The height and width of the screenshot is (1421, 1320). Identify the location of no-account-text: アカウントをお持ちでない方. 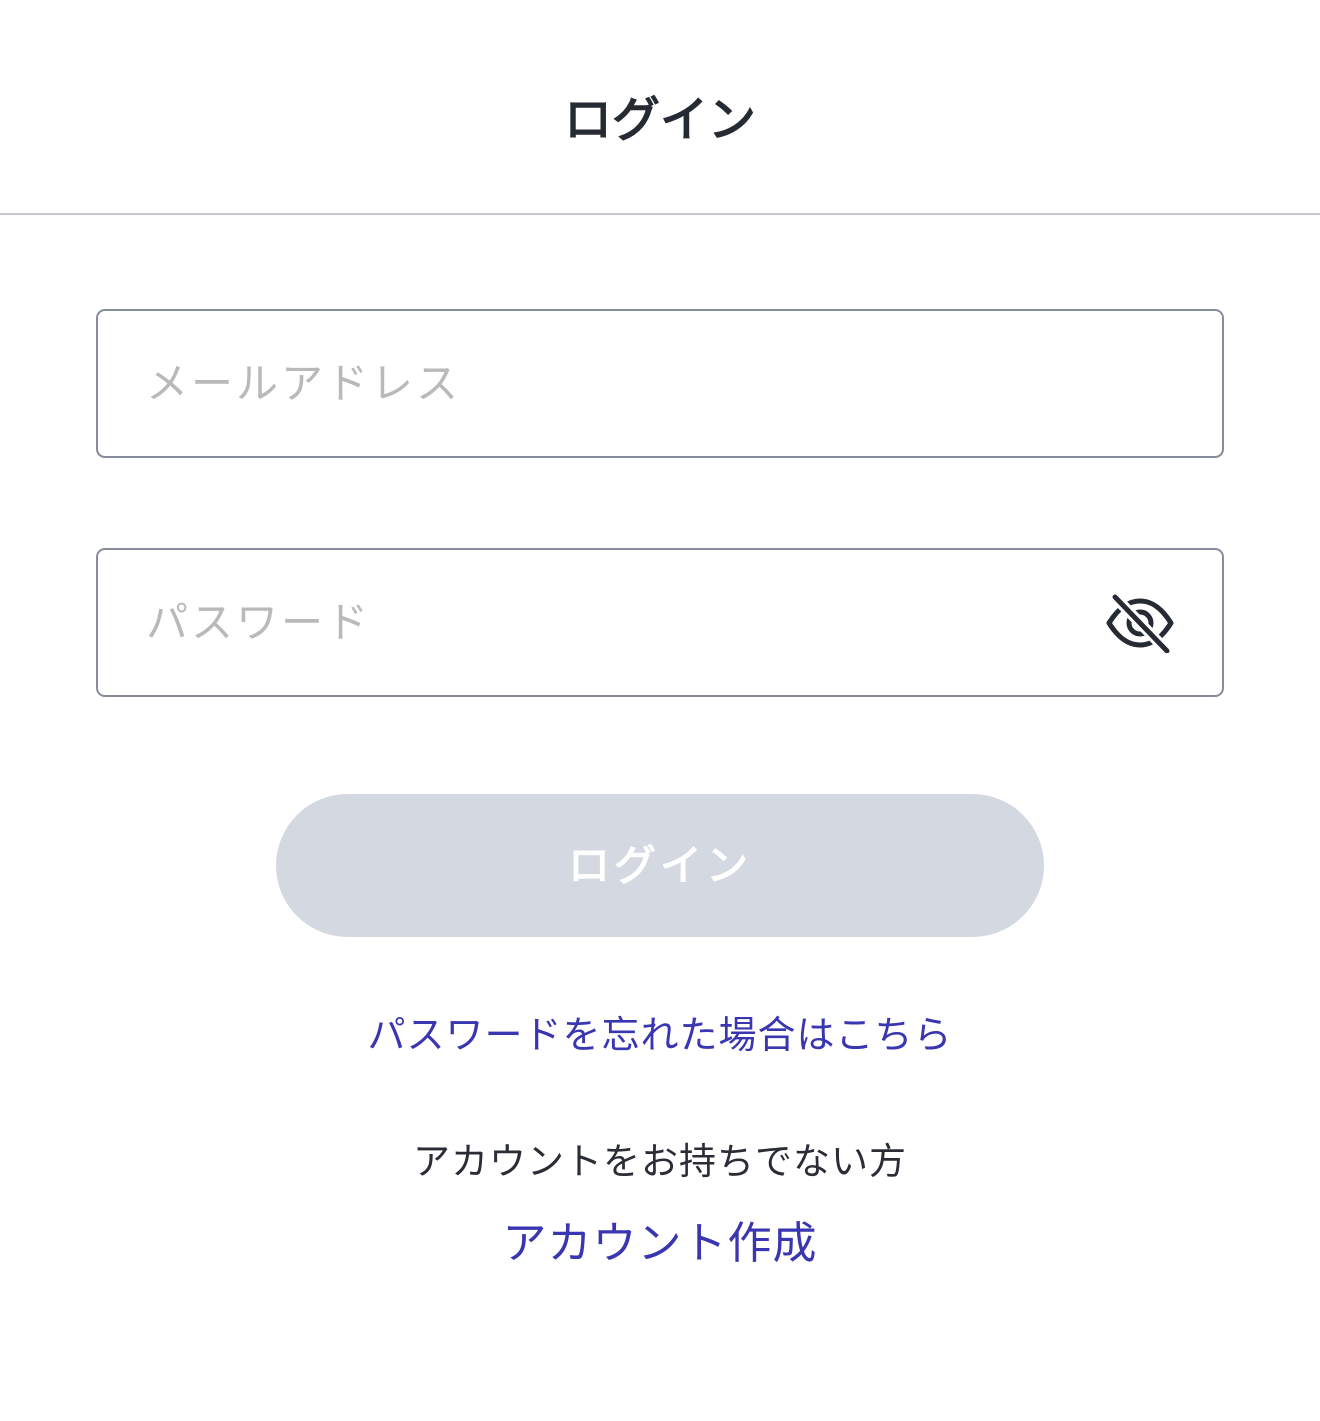
(660, 1161).